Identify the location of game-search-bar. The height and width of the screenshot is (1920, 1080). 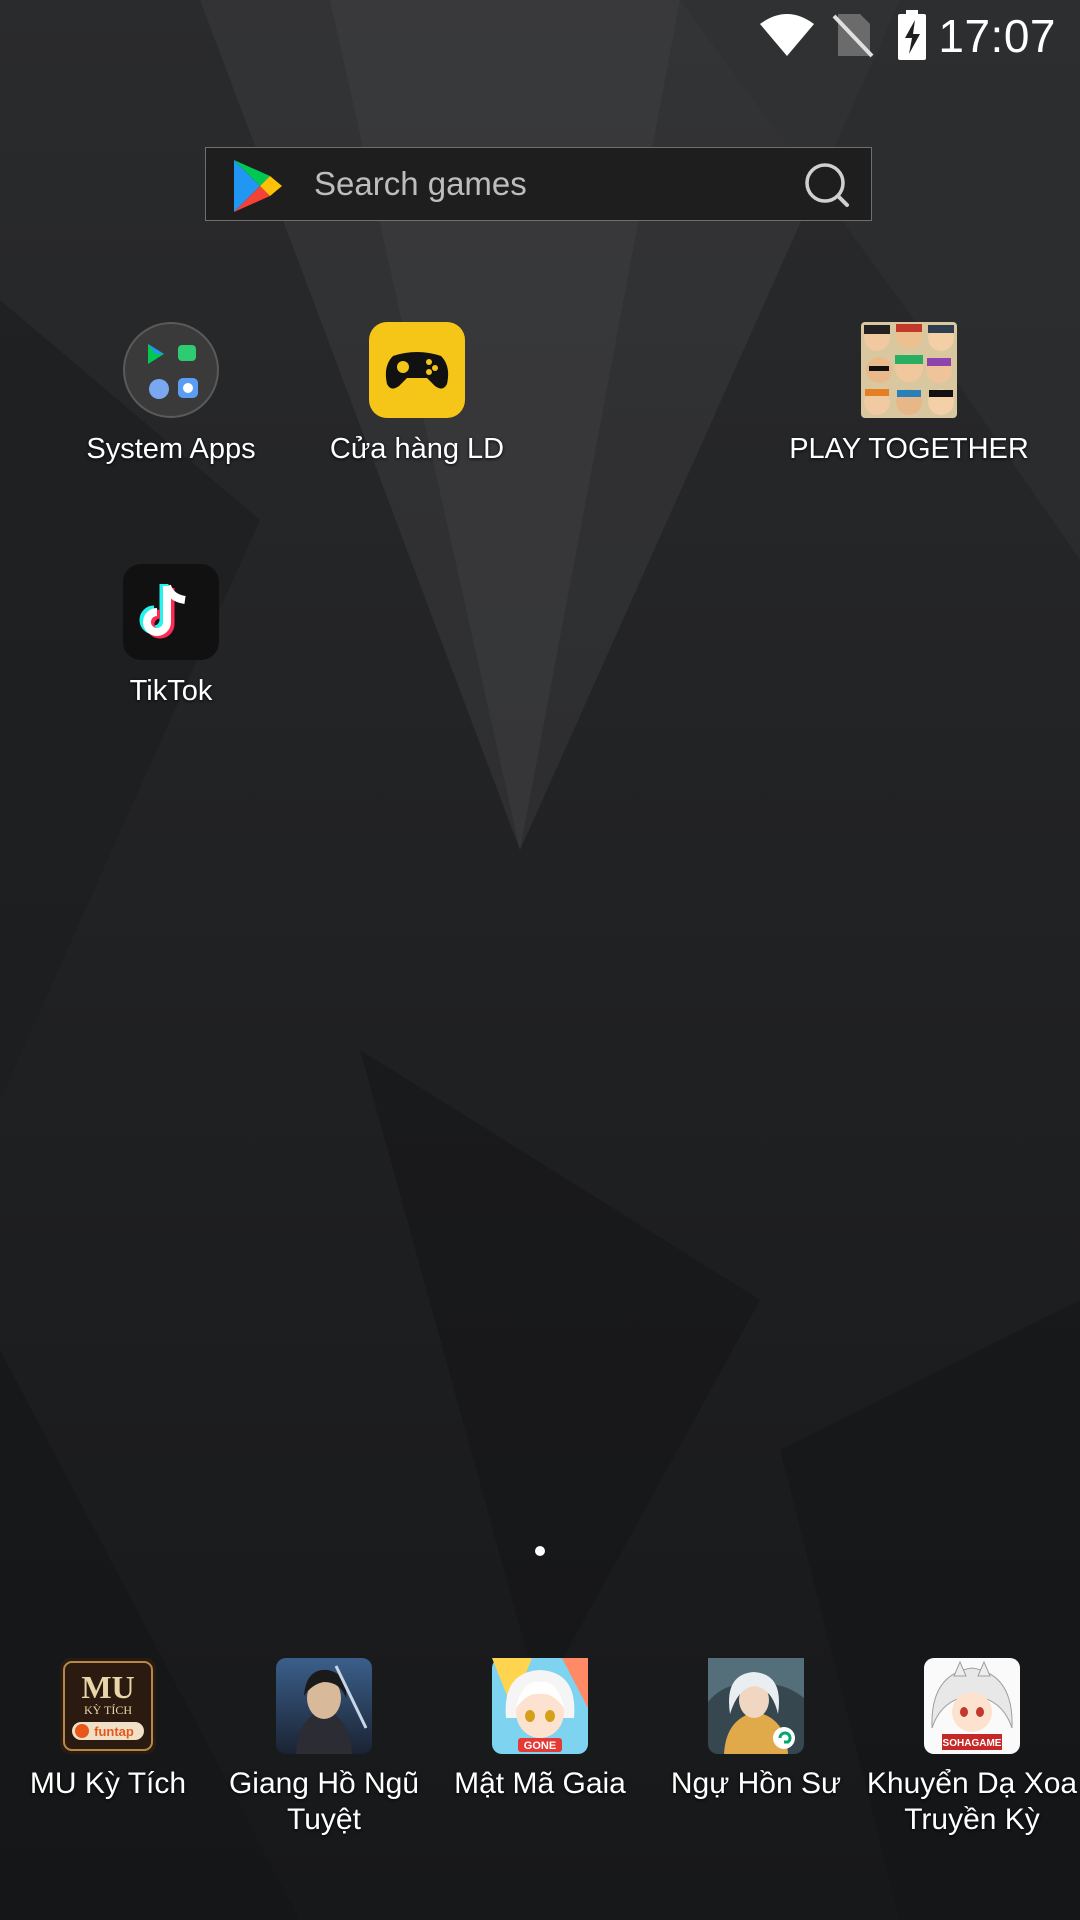
(538, 184).